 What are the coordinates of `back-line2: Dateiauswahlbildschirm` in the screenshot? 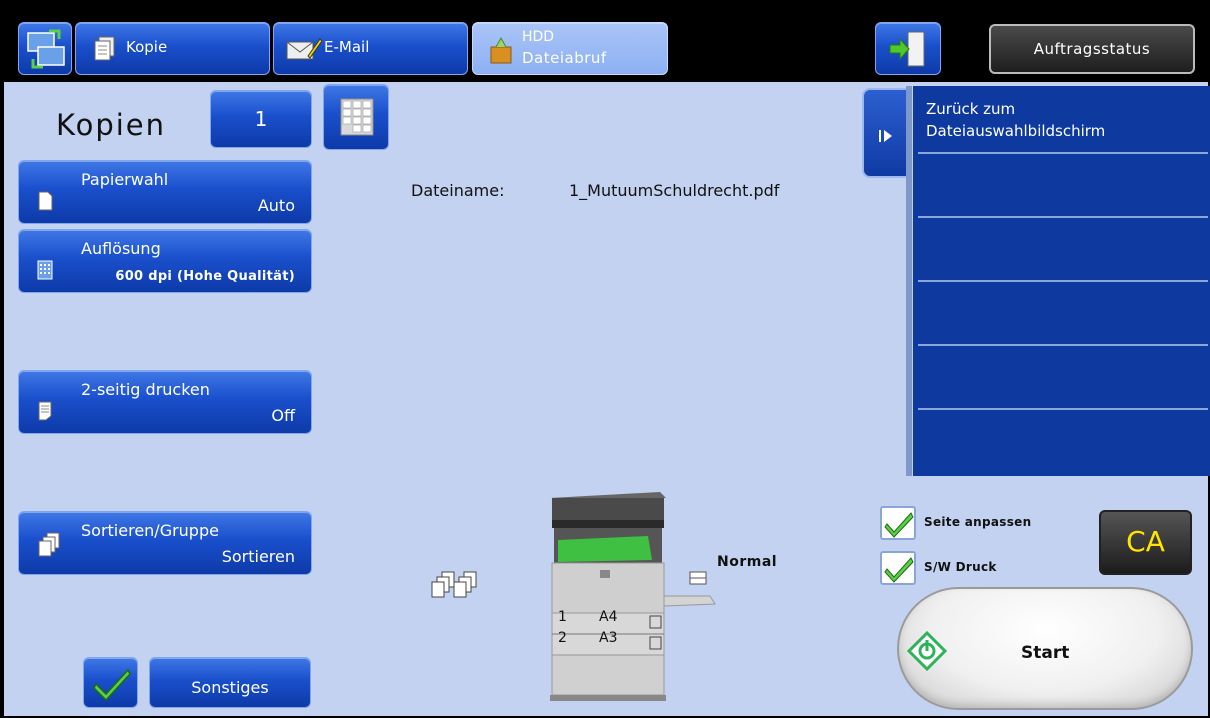 It's located at (1016, 131).